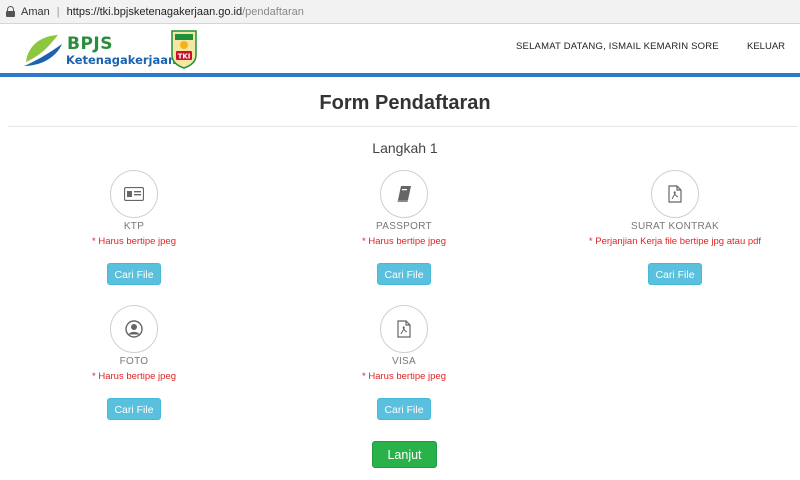 The height and width of the screenshot is (480, 800). I want to click on browse-file-button-visa: Cari File, so click(404, 409).